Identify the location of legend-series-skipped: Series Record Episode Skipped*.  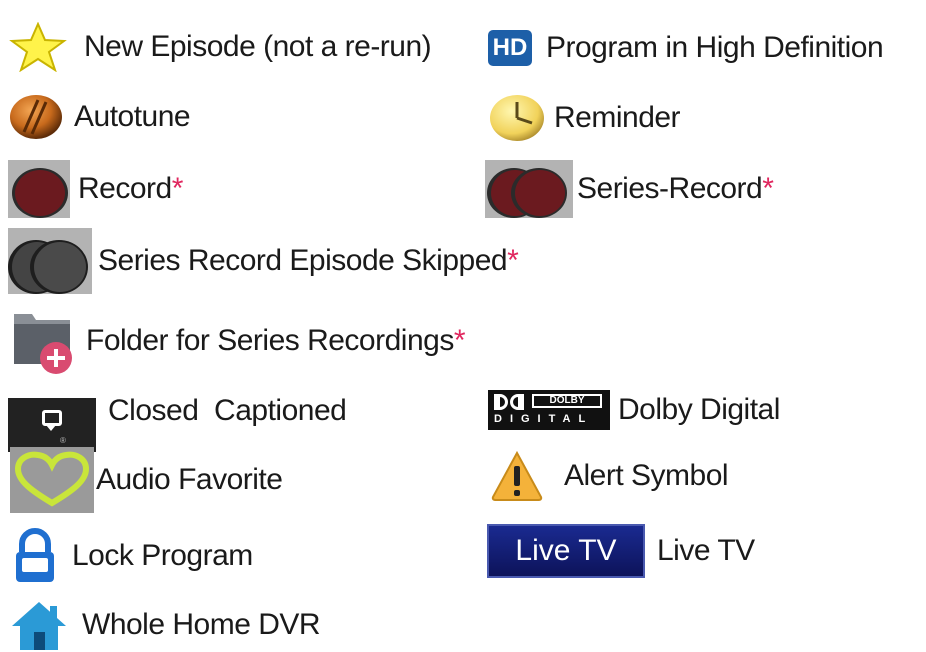
(263, 261).